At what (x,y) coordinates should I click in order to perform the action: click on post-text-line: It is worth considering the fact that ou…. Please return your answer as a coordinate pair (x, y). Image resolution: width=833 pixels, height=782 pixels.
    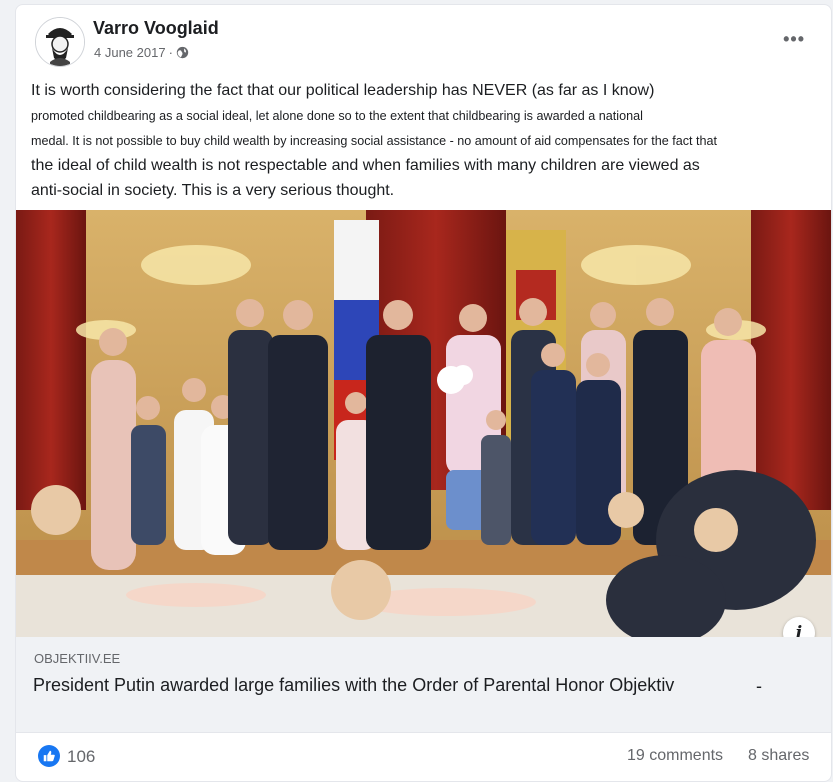
    Looking at the image, I should click on (343, 90).